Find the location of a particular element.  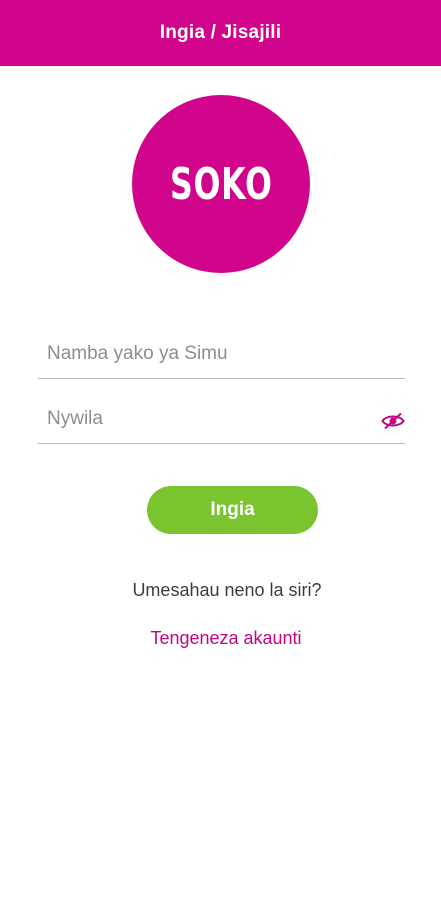

forgot-password-link: Umesahau neno la siri? is located at coordinates (220, 590).